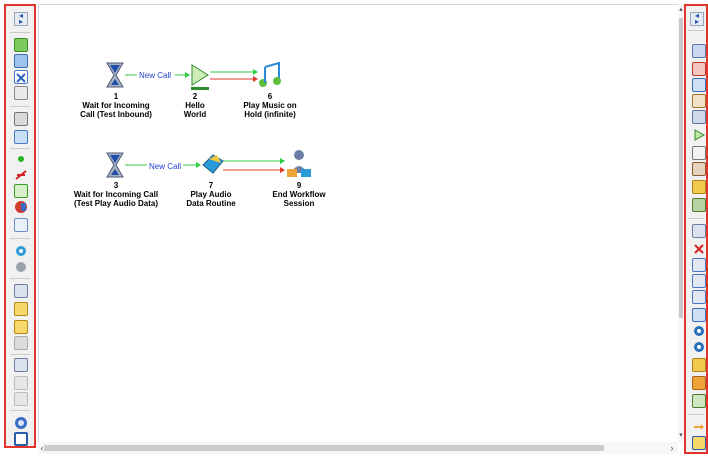 This screenshot has width=708, height=456. I want to click on scroll-right-icon: ›, so click(672, 448).